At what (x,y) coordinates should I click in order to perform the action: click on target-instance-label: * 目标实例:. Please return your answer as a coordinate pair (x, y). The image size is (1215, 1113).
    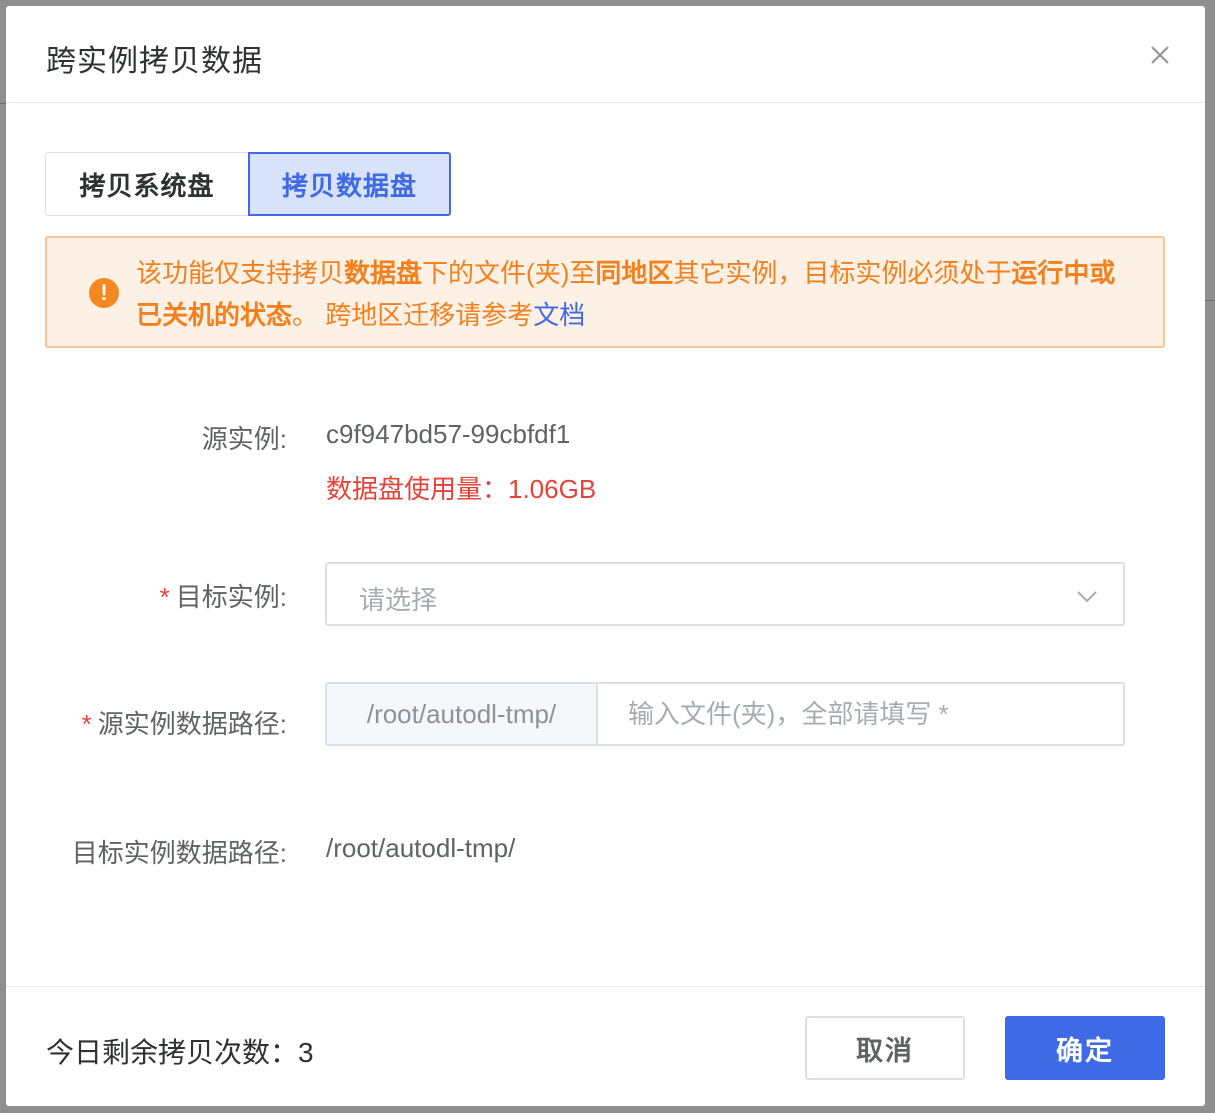
    Looking at the image, I should click on (223, 597).